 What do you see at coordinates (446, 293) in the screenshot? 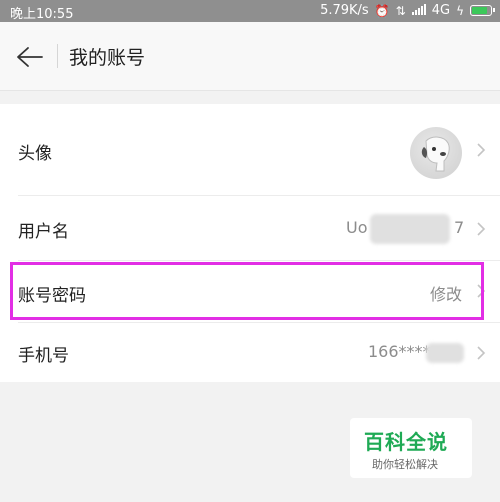
I see `modify-link: 修改` at bounding box center [446, 293].